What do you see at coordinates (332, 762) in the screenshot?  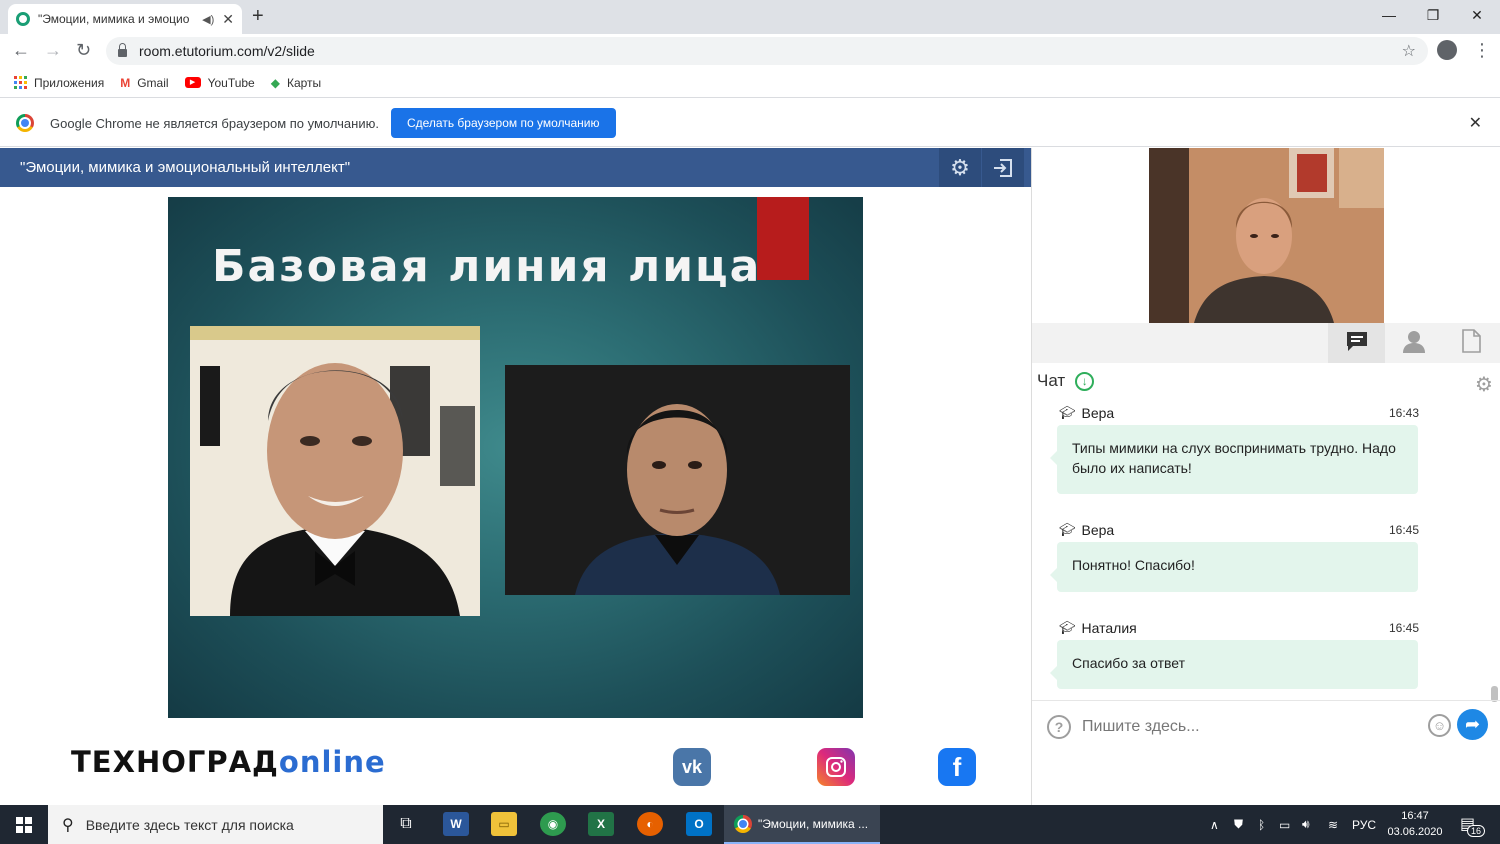 I see `brand-suffix: online` at bounding box center [332, 762].